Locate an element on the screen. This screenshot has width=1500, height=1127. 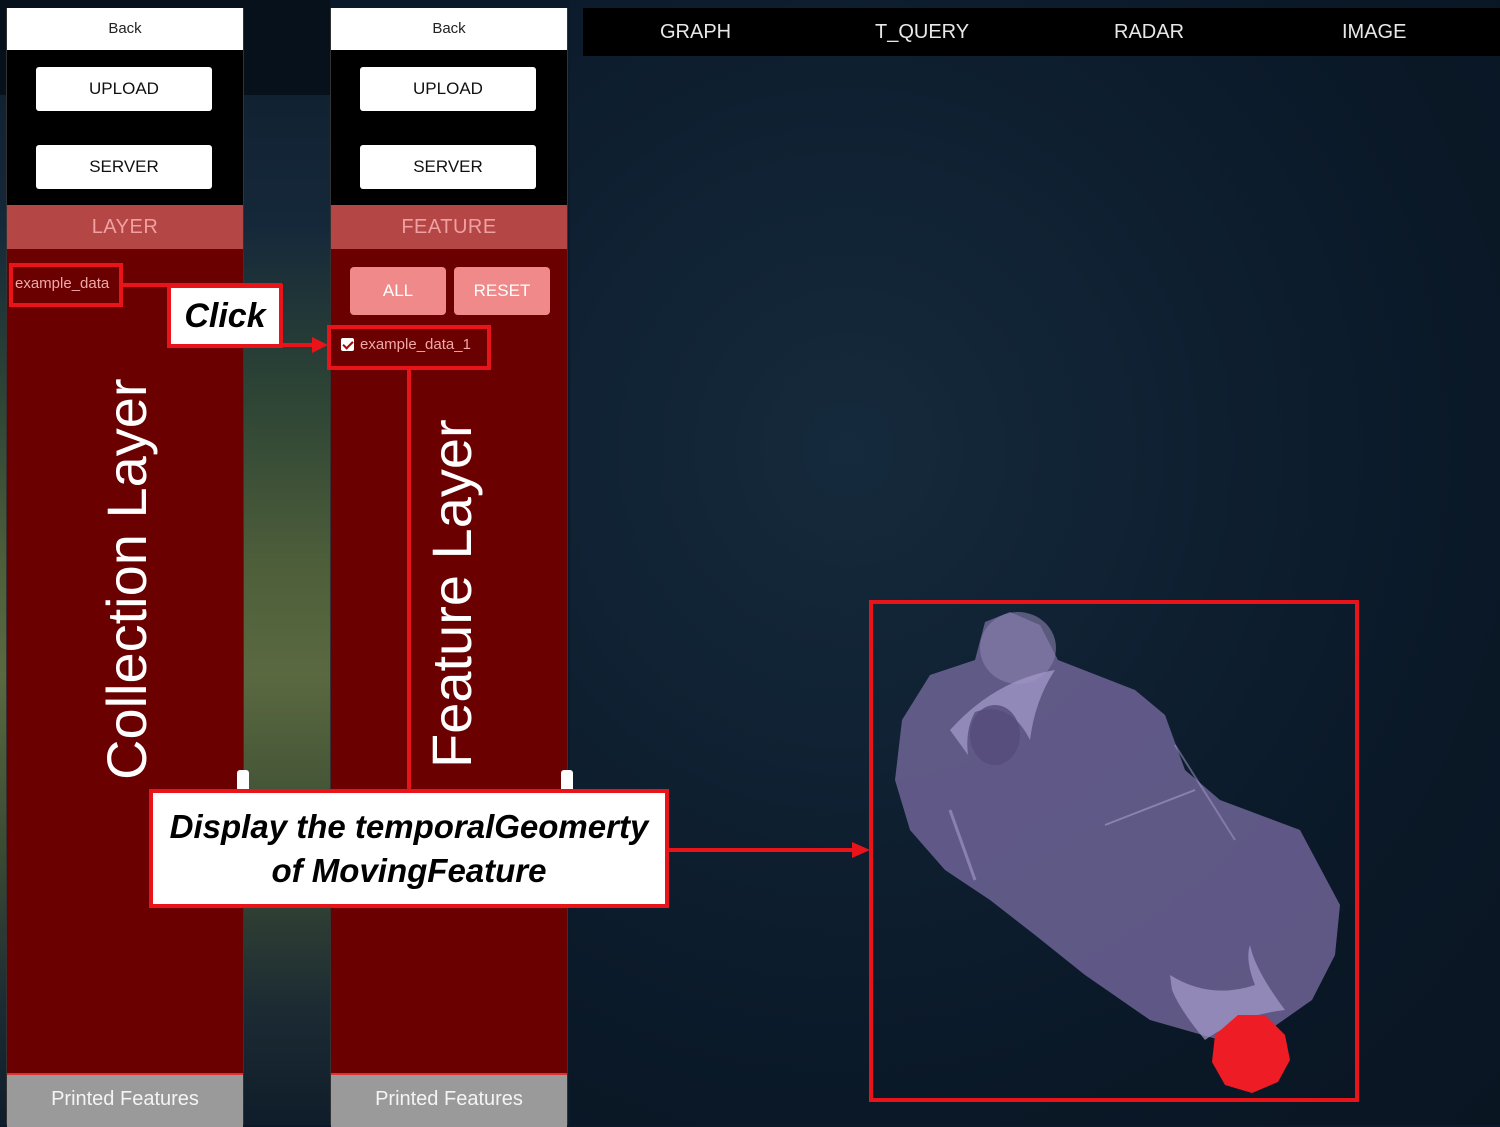
geometry-highlight is located at coordinates (1114, 851).